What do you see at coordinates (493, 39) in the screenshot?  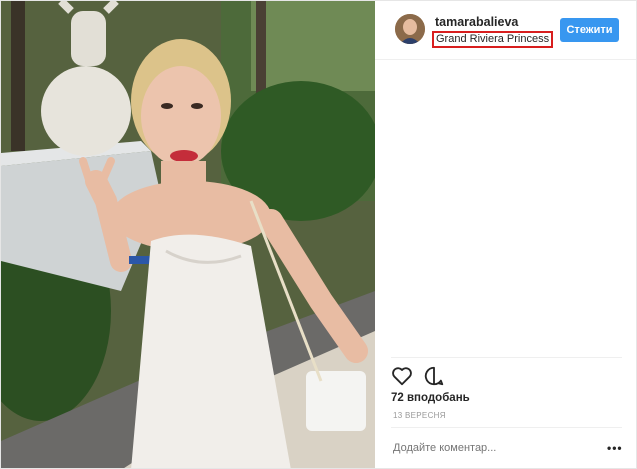 I see `location-link: Grand Riviera Princess` at bounding box center [493, 39].